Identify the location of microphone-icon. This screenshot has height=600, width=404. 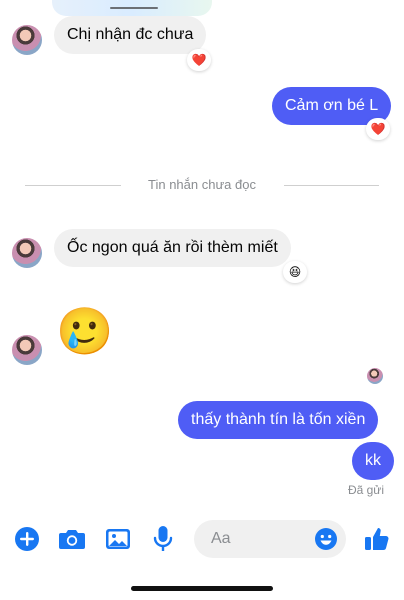
(163, 539).